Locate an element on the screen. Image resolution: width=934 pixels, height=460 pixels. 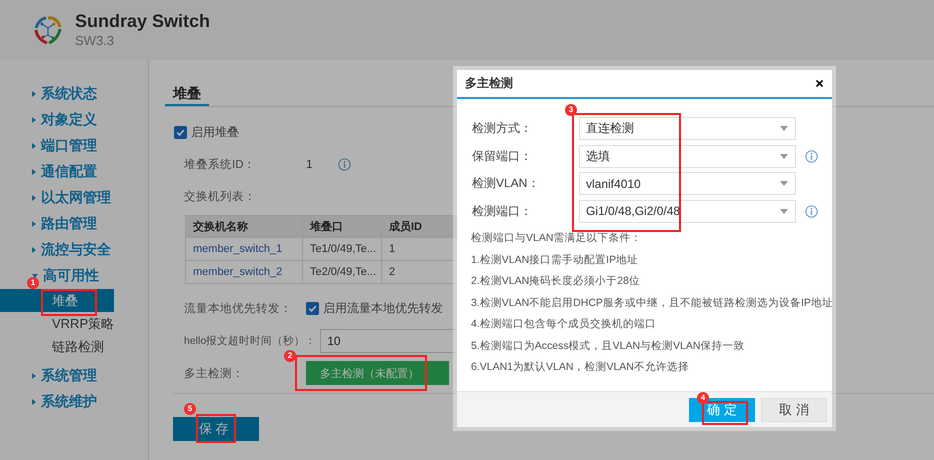
logo-icon is located at coordinates (48, 30).